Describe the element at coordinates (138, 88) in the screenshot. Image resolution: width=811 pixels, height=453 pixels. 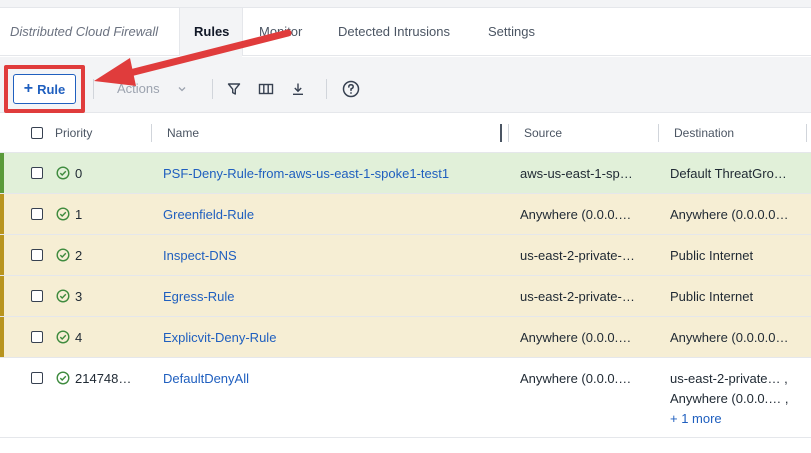
I see `actions-label: Actions` at that location.